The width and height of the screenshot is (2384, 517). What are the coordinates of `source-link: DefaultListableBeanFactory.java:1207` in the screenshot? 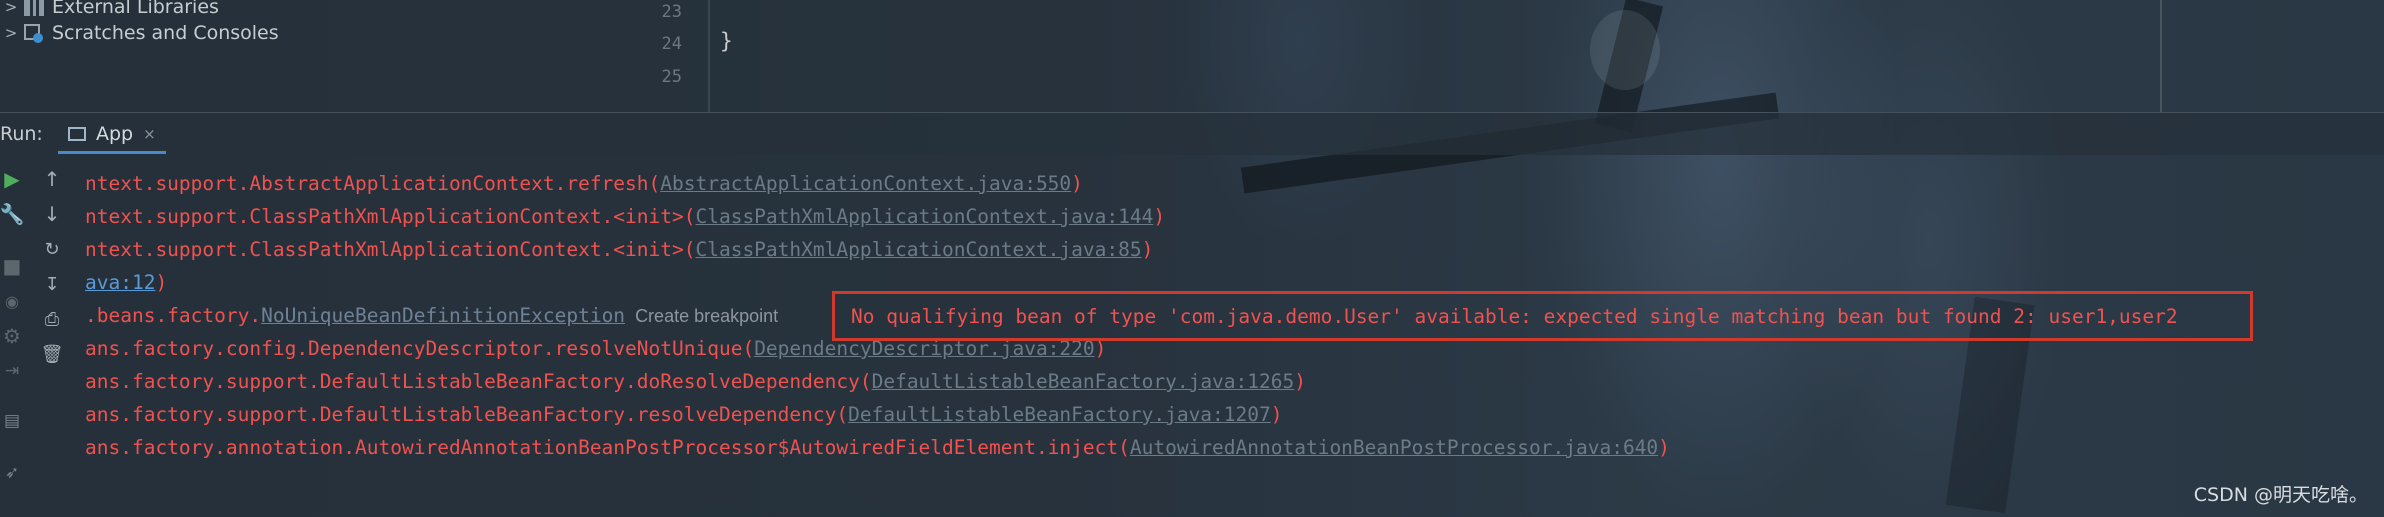 It's located at (1059, 414).